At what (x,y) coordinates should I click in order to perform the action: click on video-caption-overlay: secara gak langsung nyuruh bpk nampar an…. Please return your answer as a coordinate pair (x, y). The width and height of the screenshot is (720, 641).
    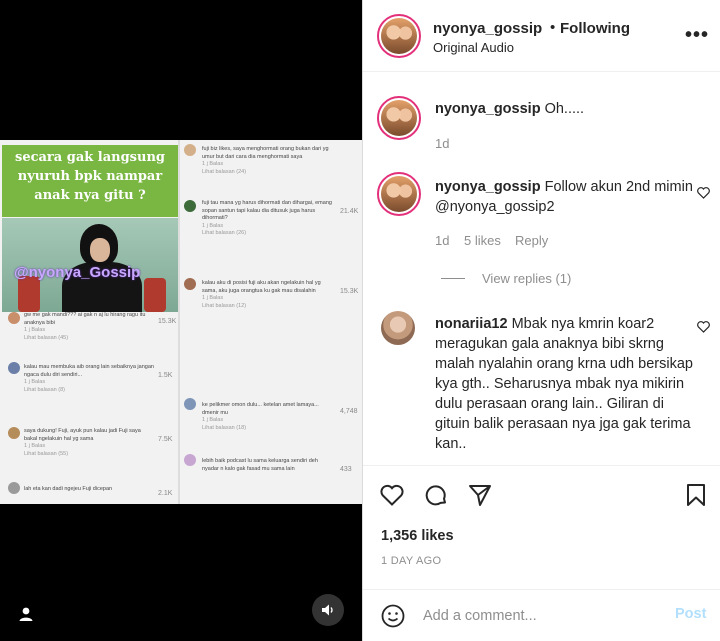
    Looking at the image, I should click on (90, 181).